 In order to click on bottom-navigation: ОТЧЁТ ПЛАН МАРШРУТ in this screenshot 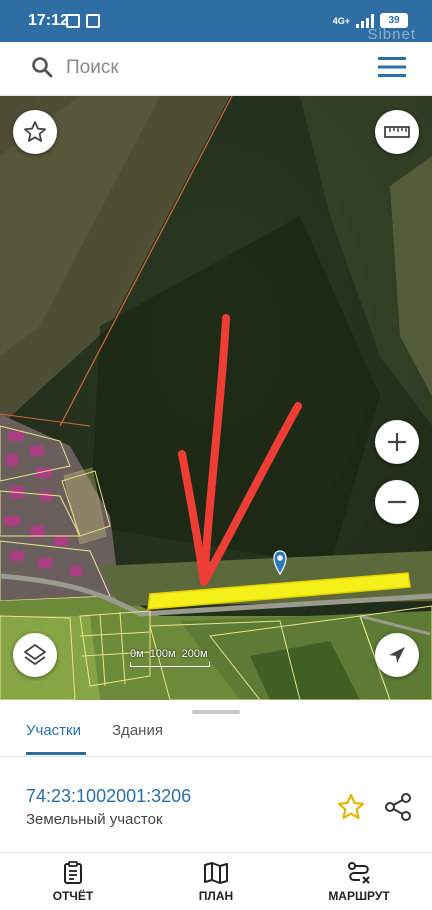, I will do `click(216, 881)`.